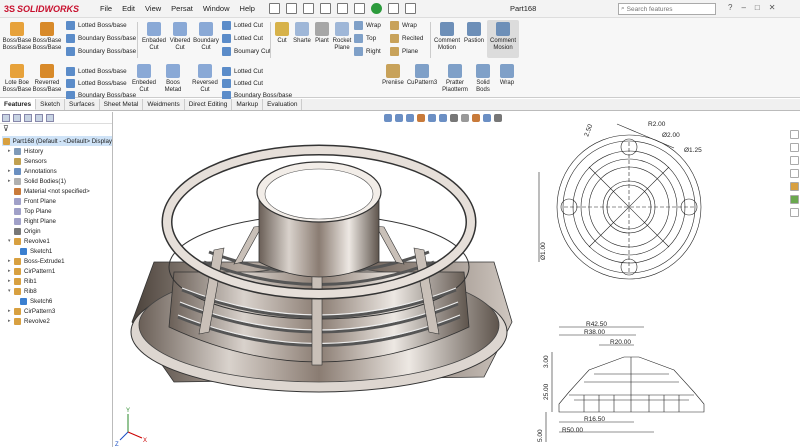  What do you see at coordinates (242, 71) in the screenshot?
I see `lotted-cut-button-row2-1: Lotted Cut` at bounding box center [242, 71].